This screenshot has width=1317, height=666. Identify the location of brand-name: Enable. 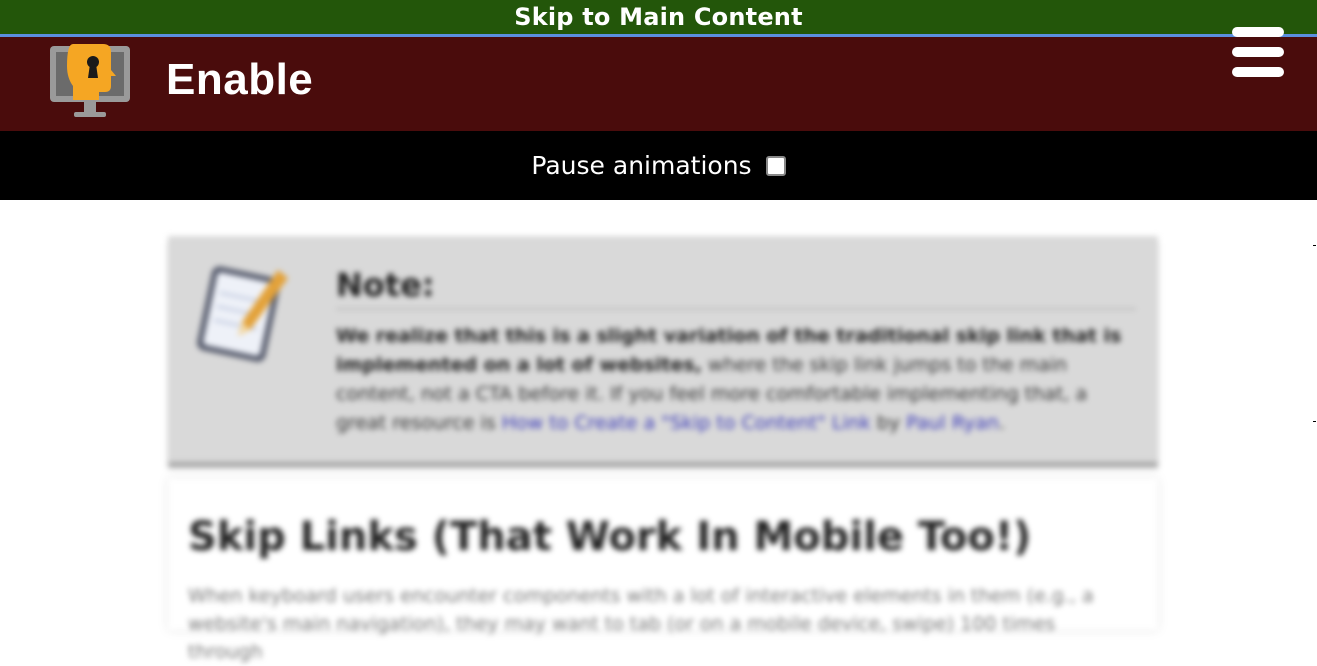
(239, 80).